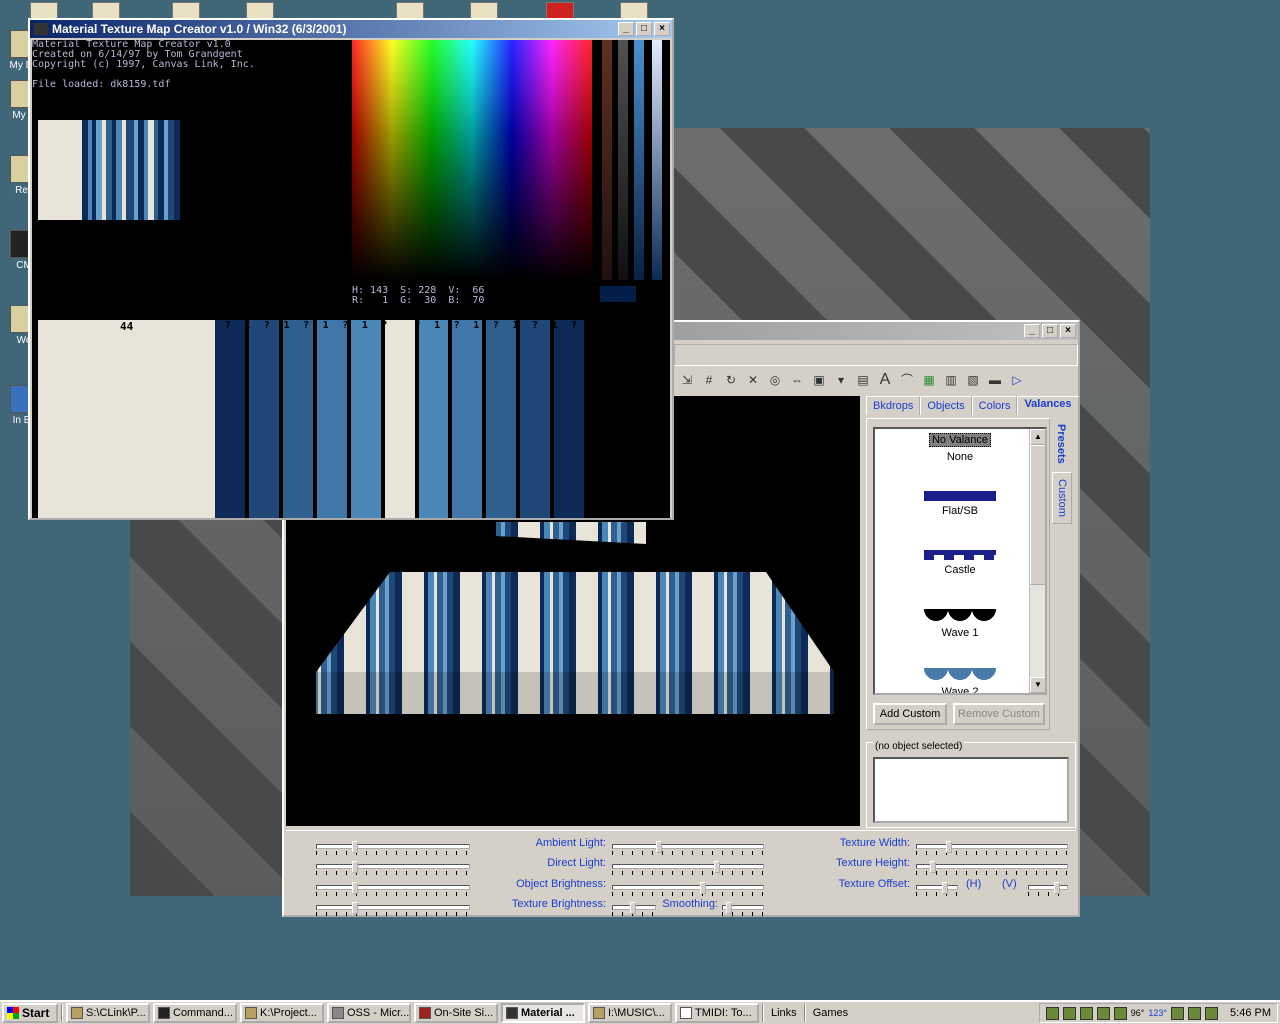 Image resolution: width=1280 pixels, height=1024 pixels. What do you see at coordinates (797, 380) in the screenshot?
I see `link-icon: ⇔` at bounding box center [797, 380].